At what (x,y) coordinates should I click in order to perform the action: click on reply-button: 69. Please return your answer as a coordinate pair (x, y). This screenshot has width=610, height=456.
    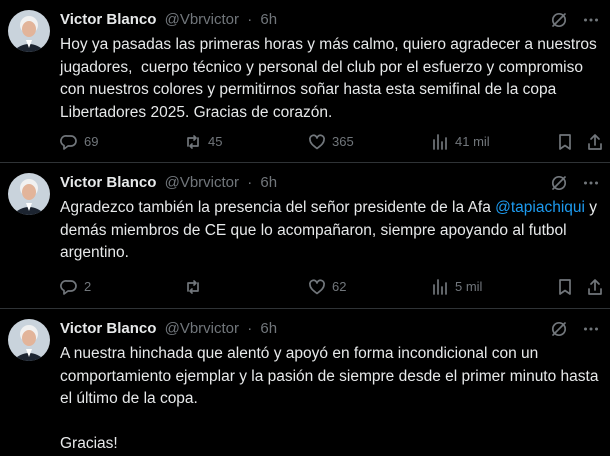
    Looking at the image, I should click on (79, 142).